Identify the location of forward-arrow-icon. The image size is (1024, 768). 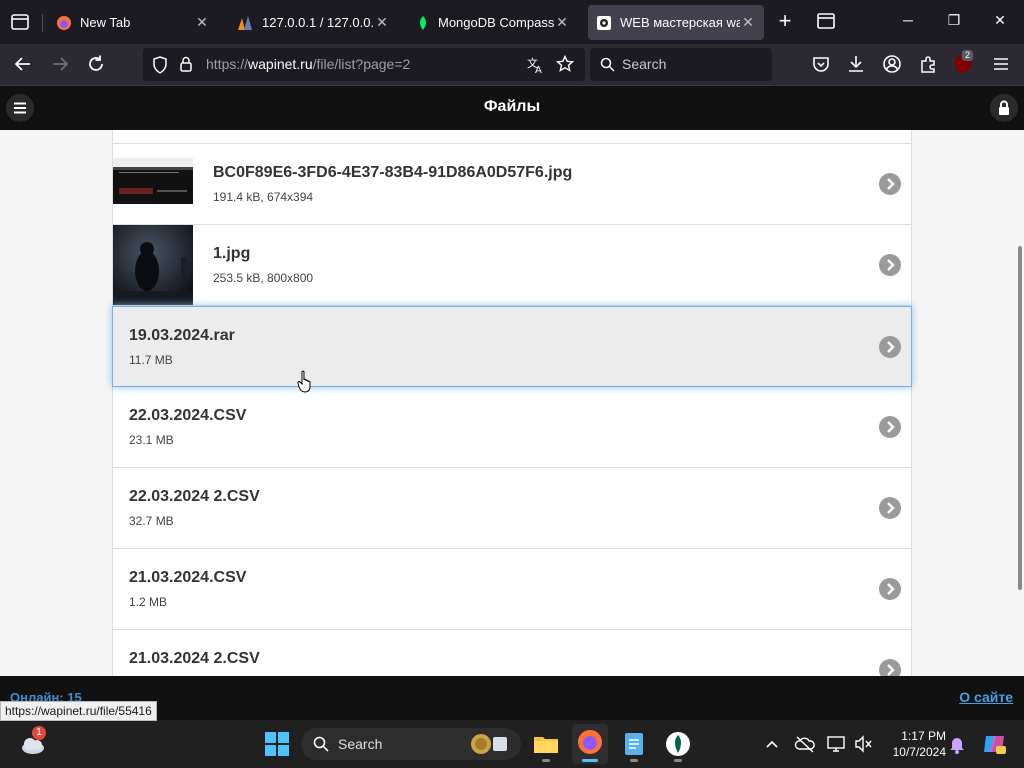
(60, 64).